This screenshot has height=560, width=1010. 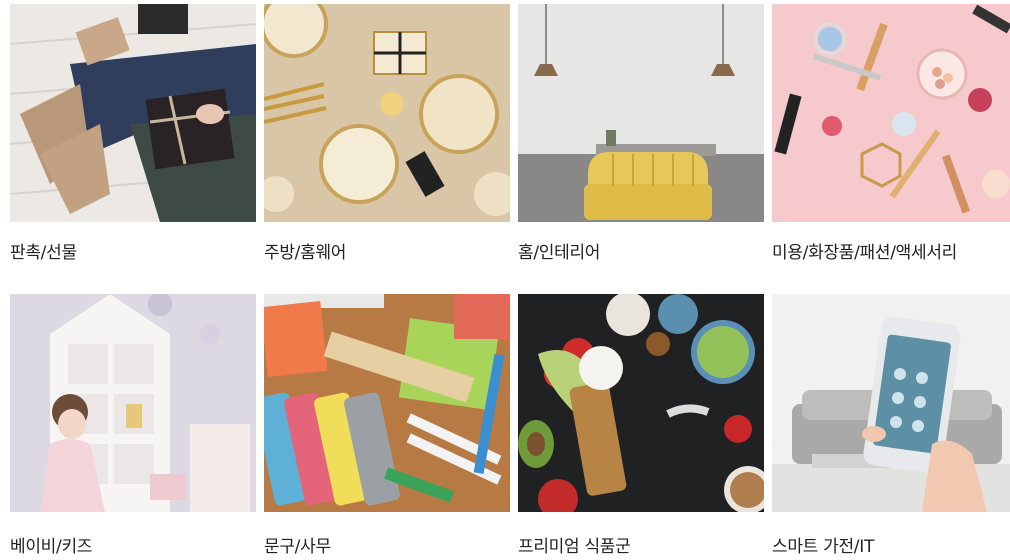 I want to click on stationery-photo, so click(x=387, y=403).